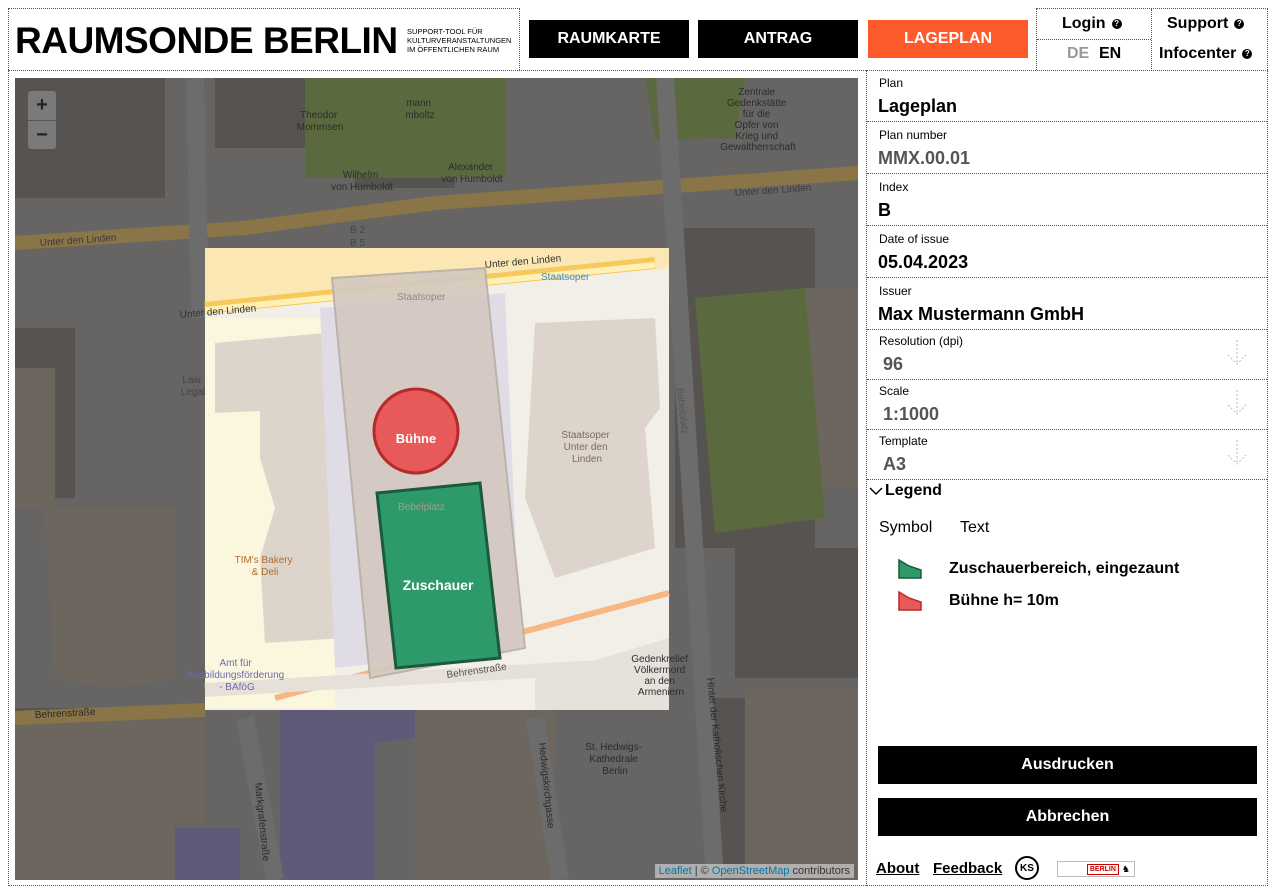 This screenshot has width=1272, height=894. What do you see at coordinates (1027, 868) in the screenshot?
I see `ks-logo: KS` at bounding box center [1027, 868].